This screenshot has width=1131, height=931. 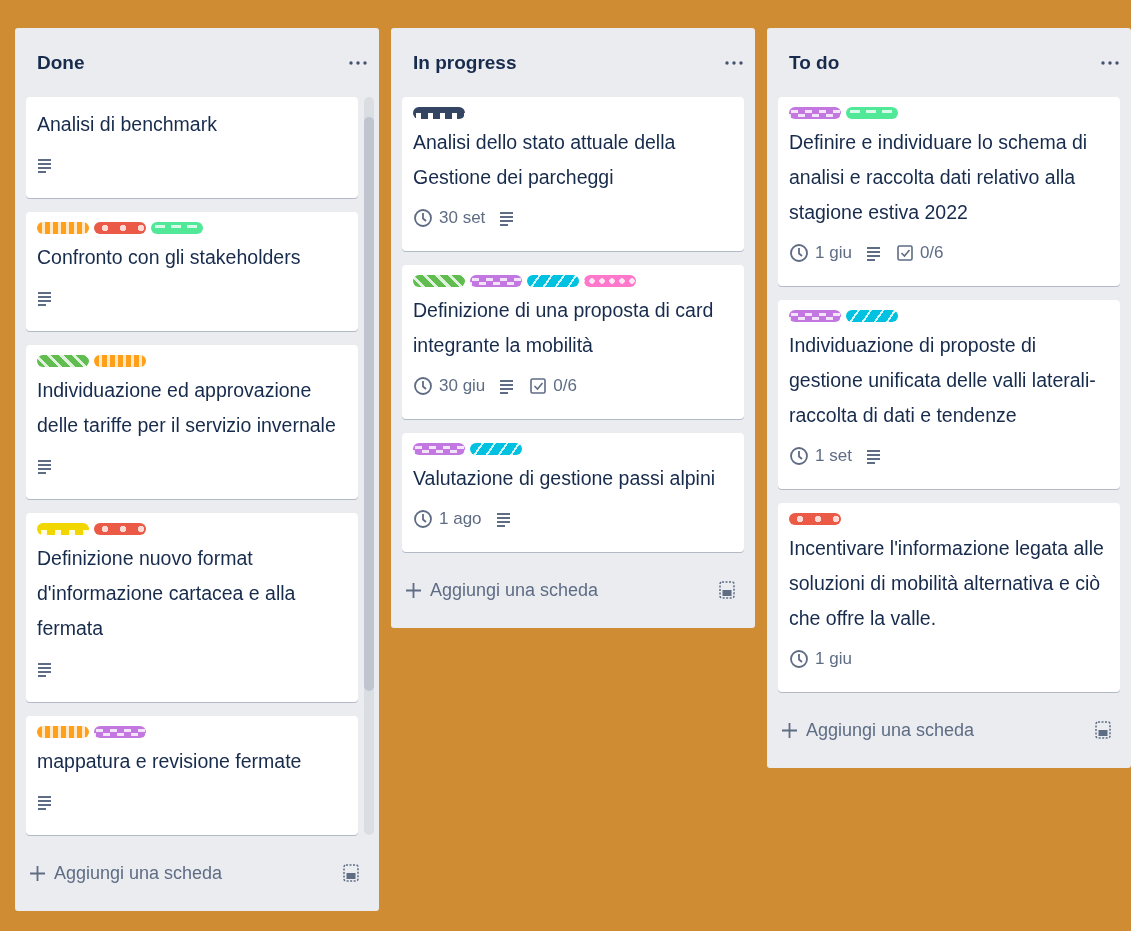 What do you see at coordinates (61, 62) in the screenshot?
I see `list-title: Done` at bounding box center [61, 62].